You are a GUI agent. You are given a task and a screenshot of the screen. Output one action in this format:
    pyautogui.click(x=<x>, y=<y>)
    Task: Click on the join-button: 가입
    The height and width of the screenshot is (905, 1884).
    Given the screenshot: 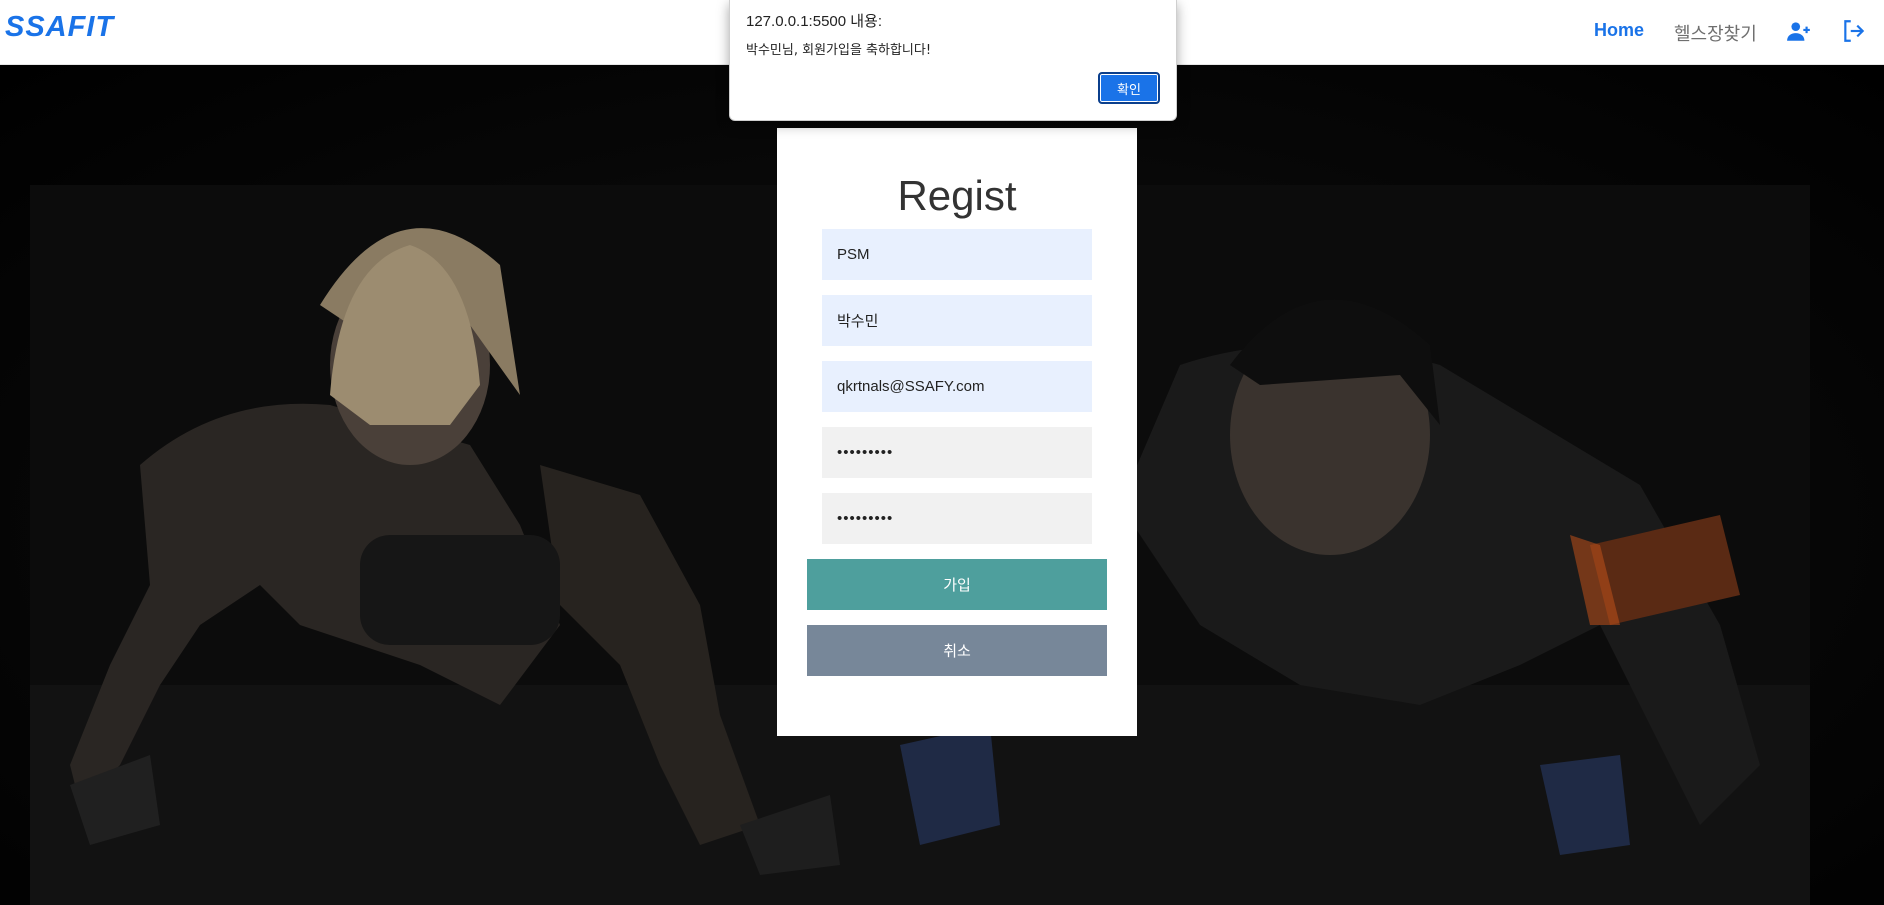 What is the action you would take?
    pyautogui.click(x=957, y=584)
    